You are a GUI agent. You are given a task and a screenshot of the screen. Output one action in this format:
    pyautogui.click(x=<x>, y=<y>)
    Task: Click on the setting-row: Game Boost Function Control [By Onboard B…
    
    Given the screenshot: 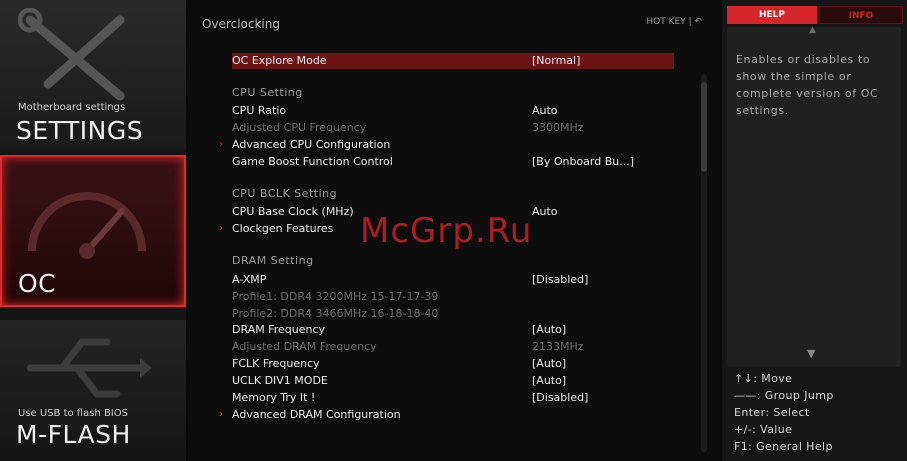 What is the action you would take?
    pyautogui.click(x=453, y=162)
    